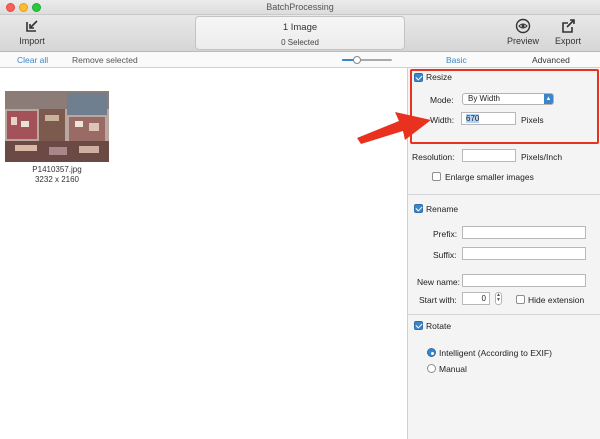 The height and width of the screenshot is (439, 600). I want to click on suffix-label: Suffix:, so click(445, 255).